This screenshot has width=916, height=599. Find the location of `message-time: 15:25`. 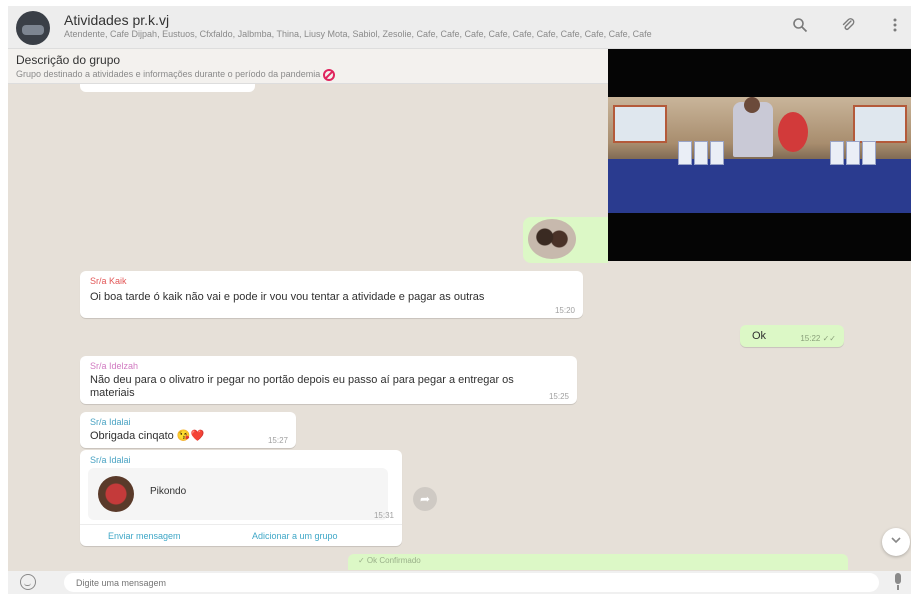

message-time: 15:25 is located at coordinates (558, 396).